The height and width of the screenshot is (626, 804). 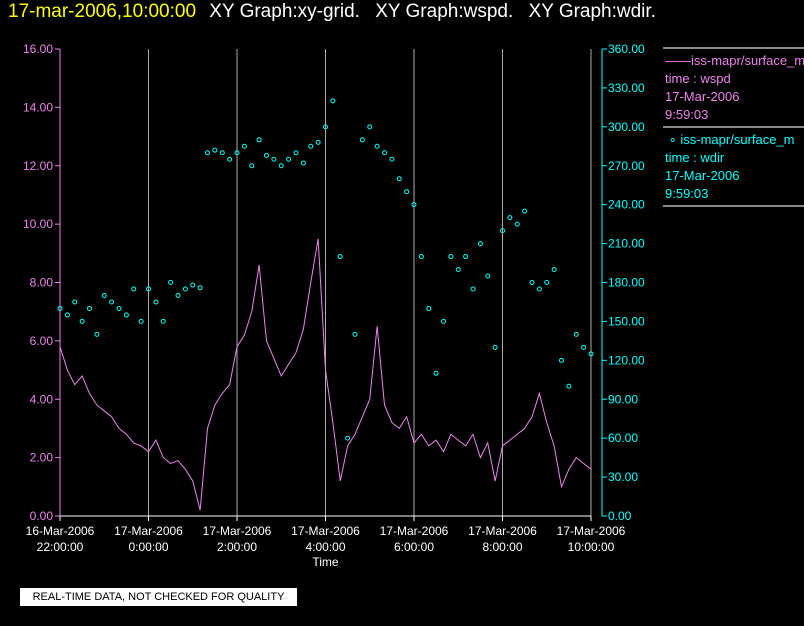 What do you see at coordinates (42, 516) in the screenshot?
I see `y-left-tick-label: 0.00` at bounding box center [42, 516].